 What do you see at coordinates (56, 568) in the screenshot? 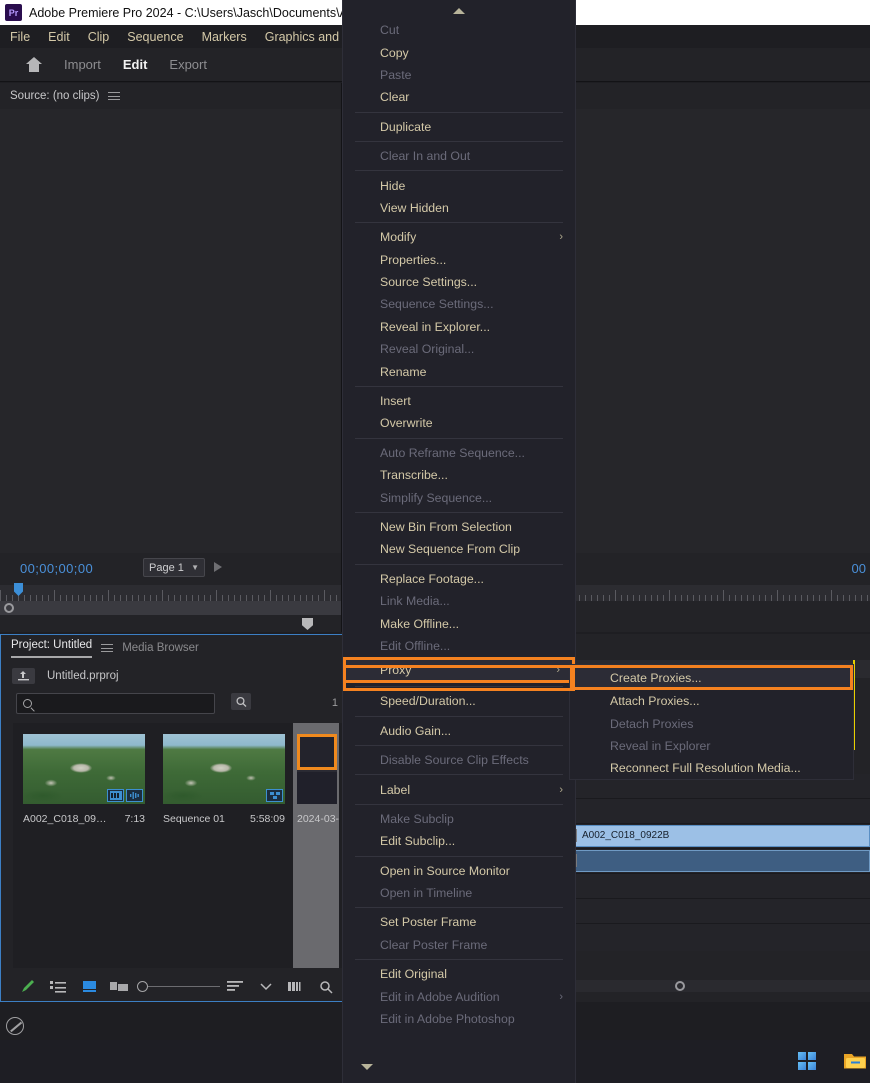
I see `source-timecode: 00;00;00;00` at bounding box center [56, 568].